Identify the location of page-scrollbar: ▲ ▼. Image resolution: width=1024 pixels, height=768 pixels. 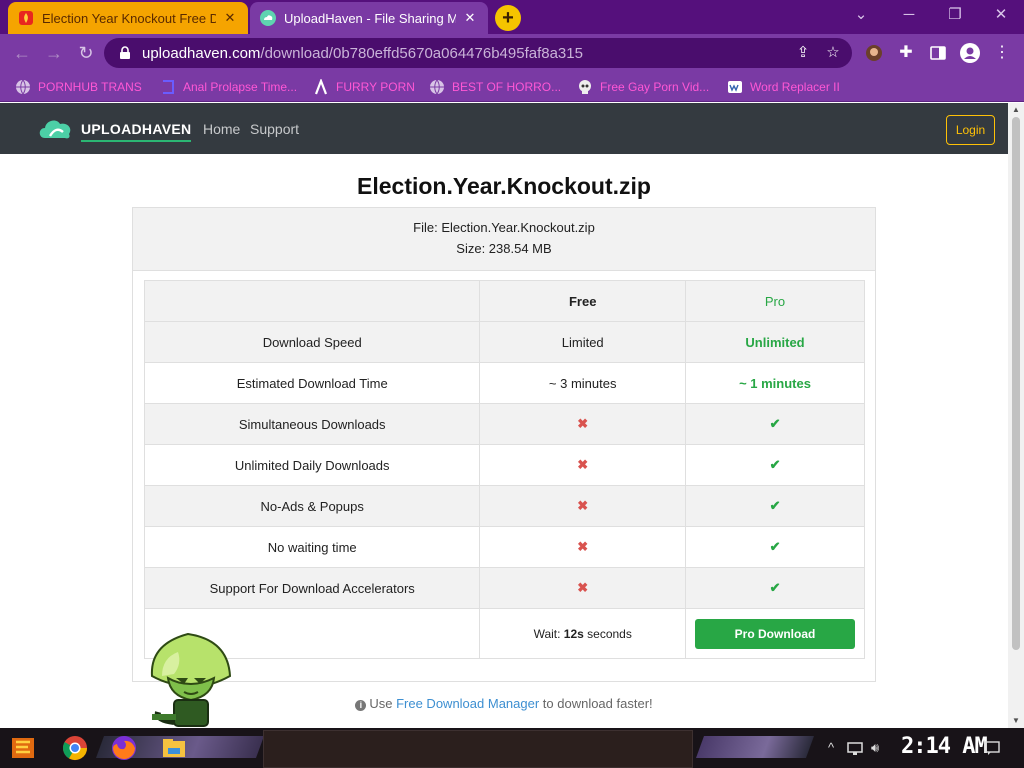
(1016, 415).